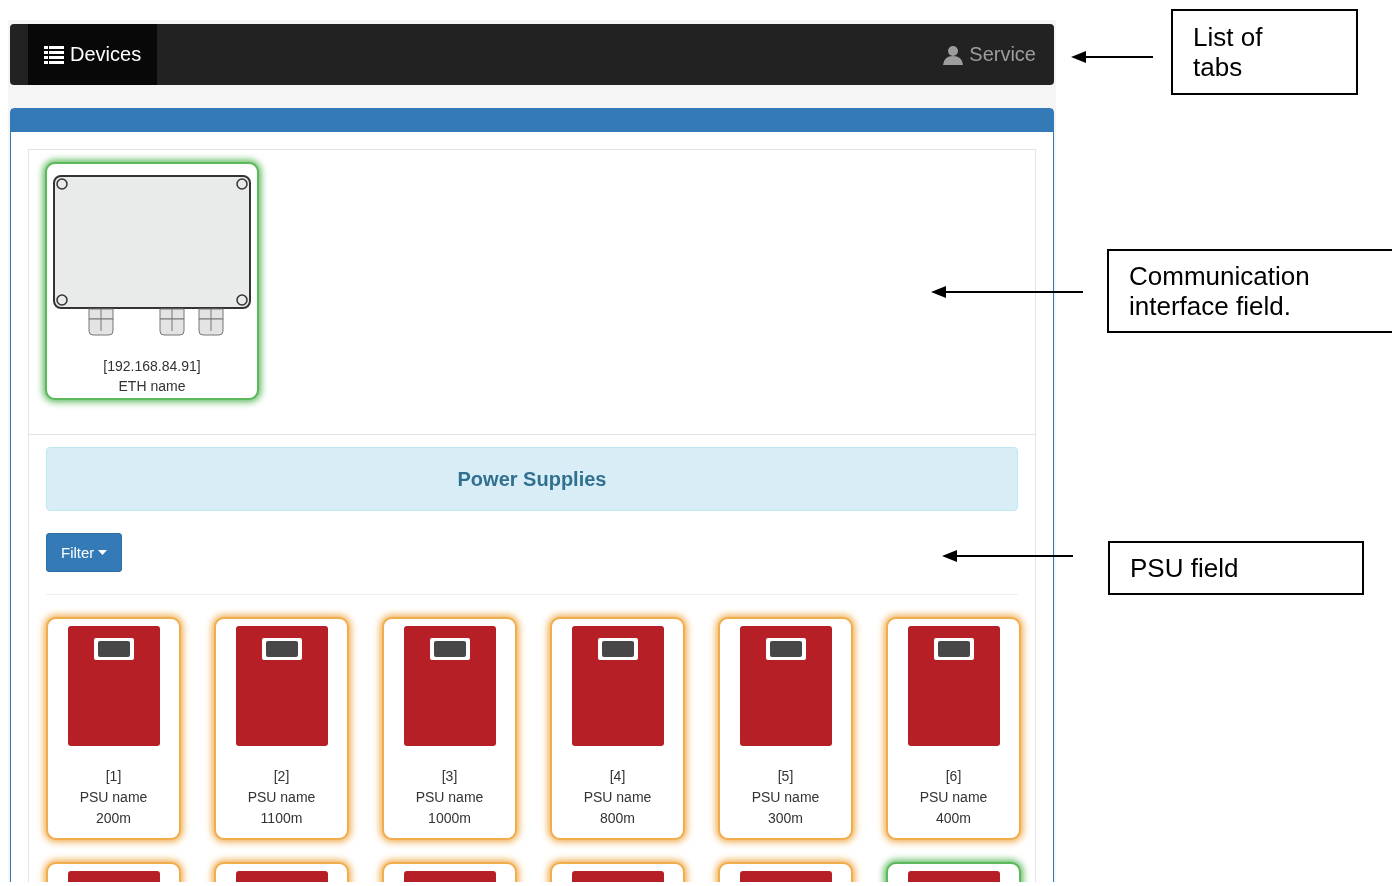 The image size is (1392, 886). Describe the element at coordinates (113, 728) in the screenshot. I see `psu-card: [1] PSU name 200m` at that location.